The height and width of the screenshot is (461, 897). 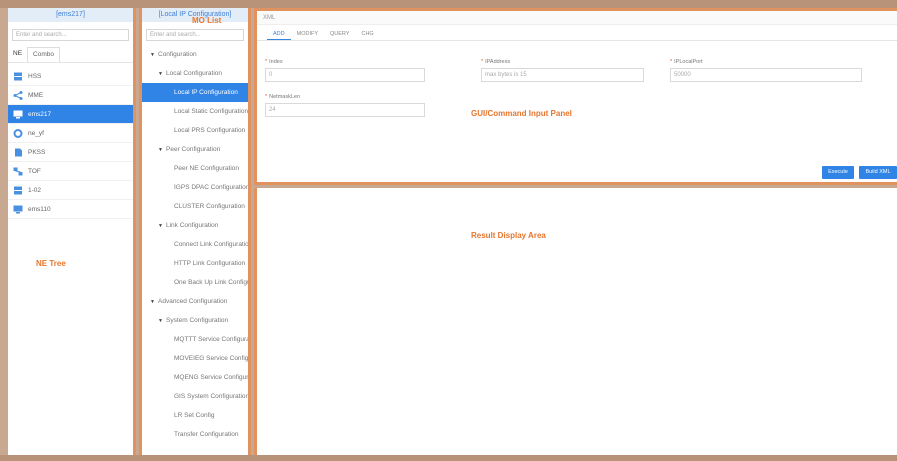 I want to click on field-label: NetmaskLen, so click(x=285, y=97).